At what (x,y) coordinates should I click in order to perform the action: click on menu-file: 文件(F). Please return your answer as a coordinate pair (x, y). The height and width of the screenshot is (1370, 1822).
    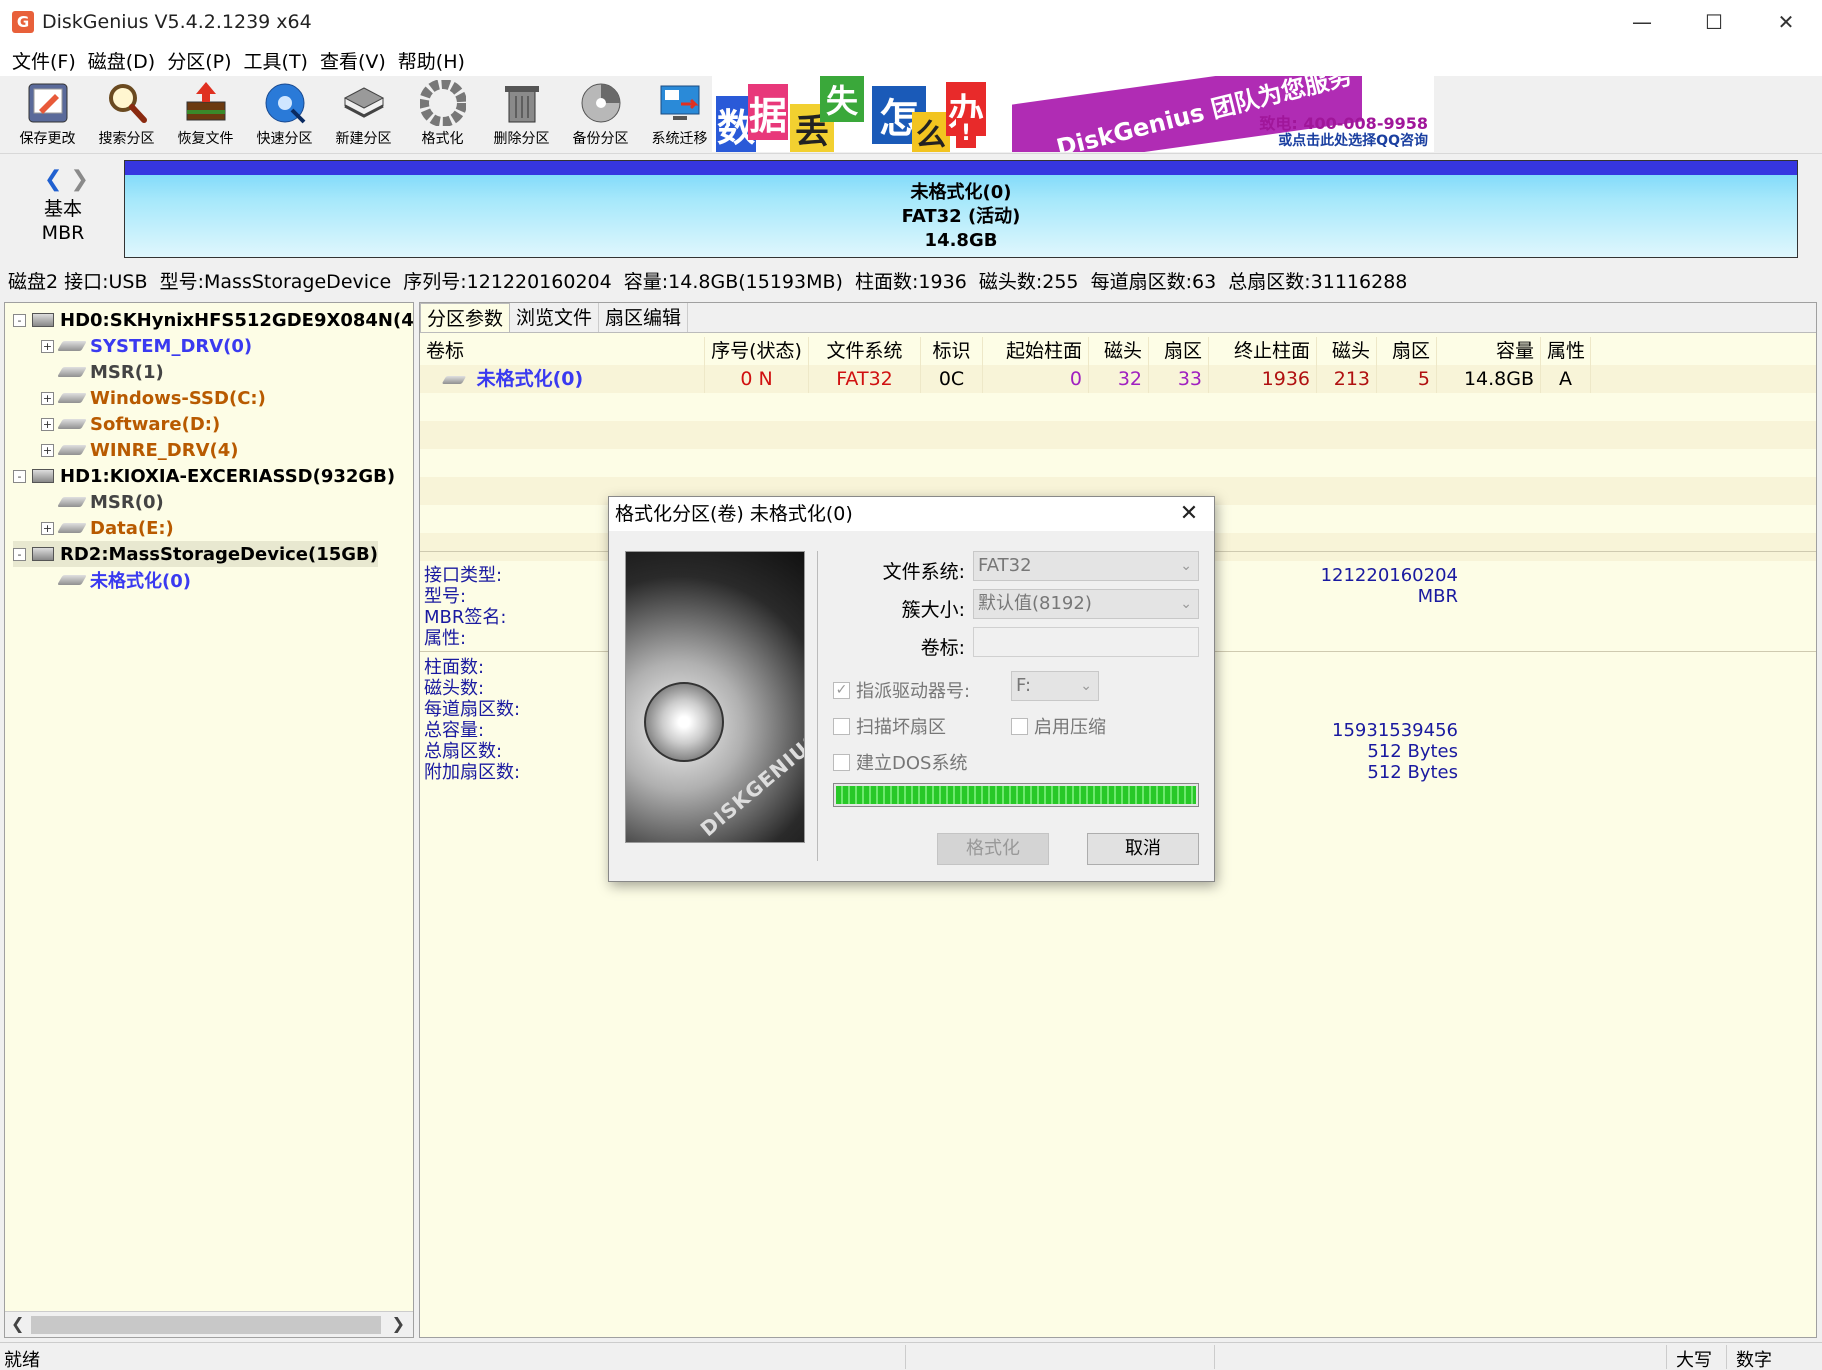
    Looking at the image, I should click on (44, 60).